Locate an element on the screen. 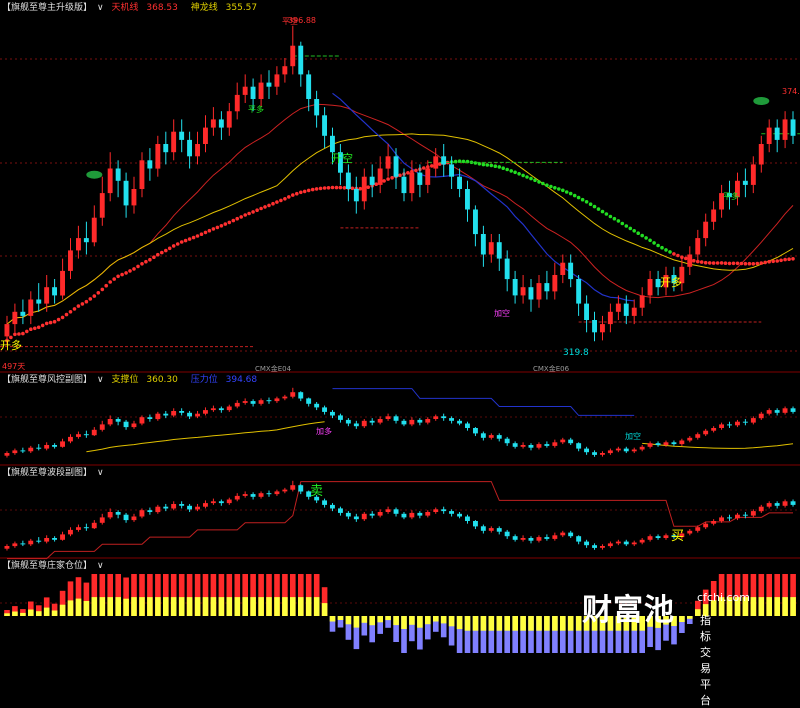 The image size is (800, 708). panel1-name: 【旗舰至尊主升级版】 is located at coordinates (47, 8).